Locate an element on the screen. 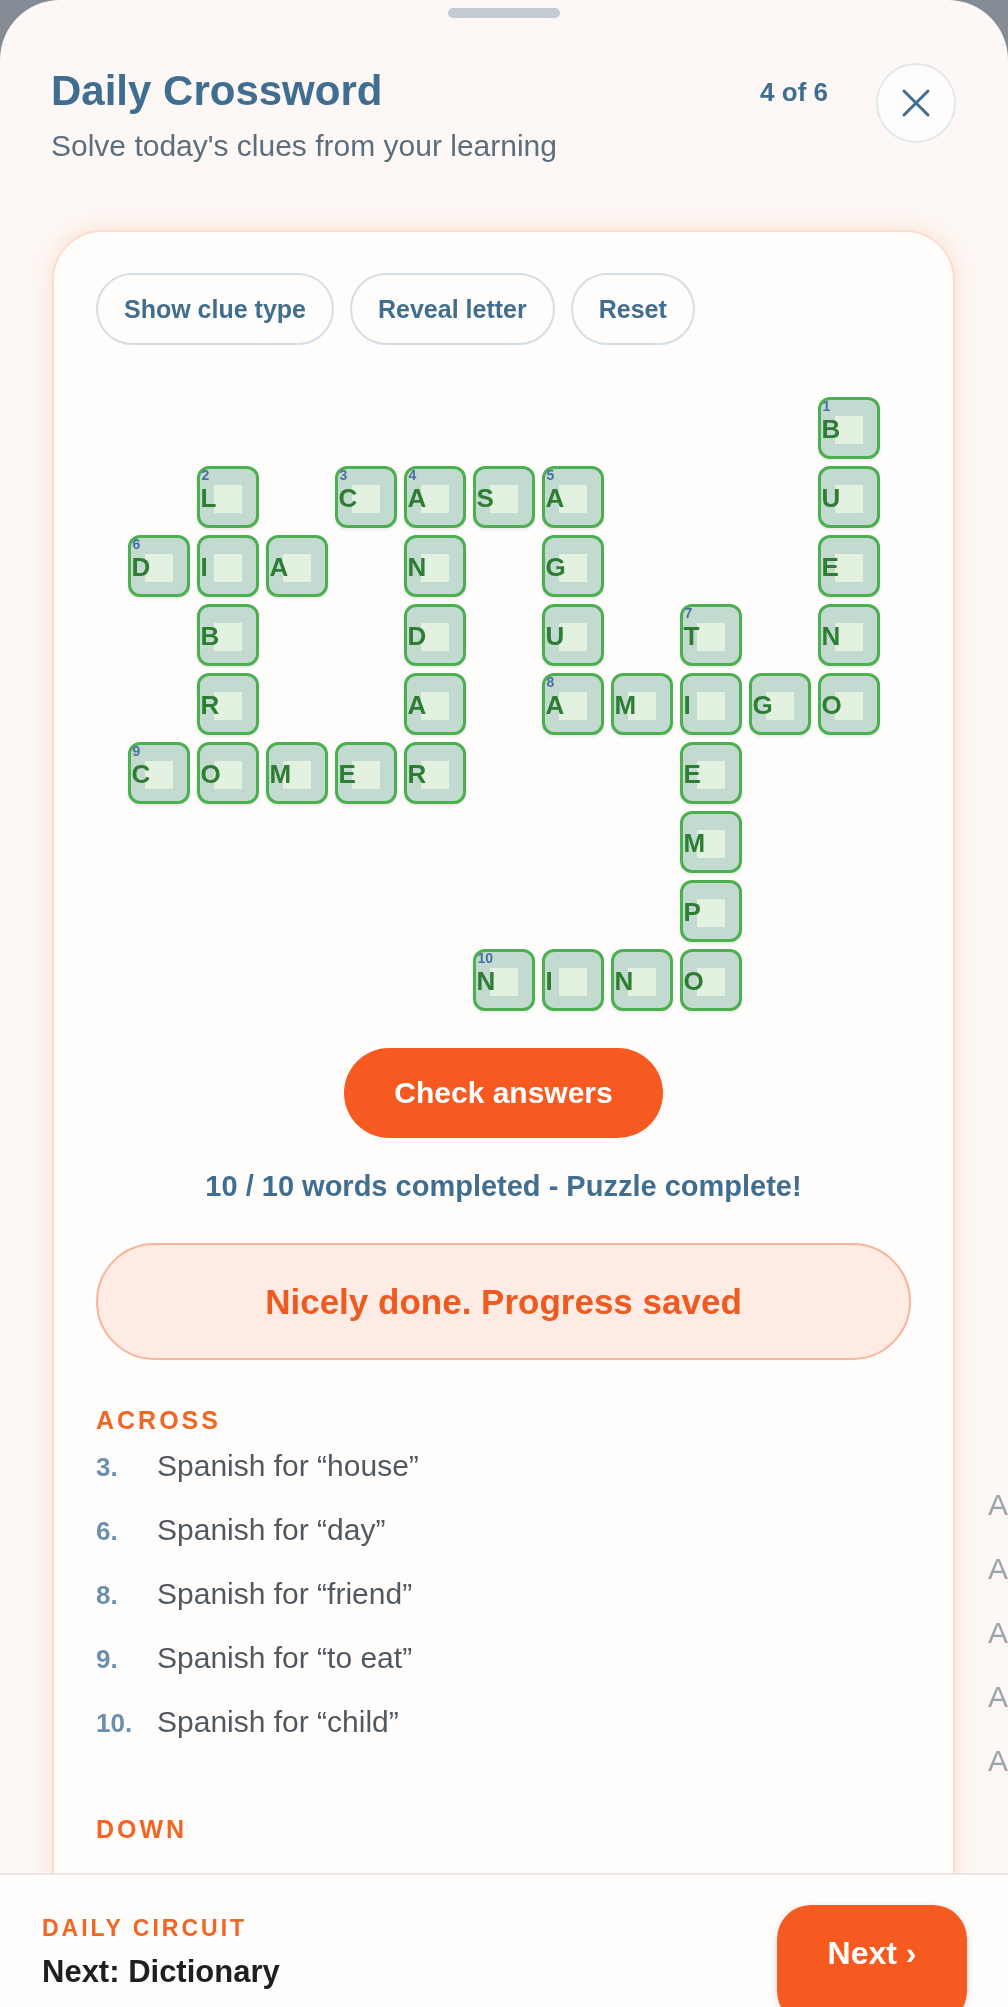  progress-text: 10 / 10 words completed - Puzzle complete! is located at coordinates (503, 1186).